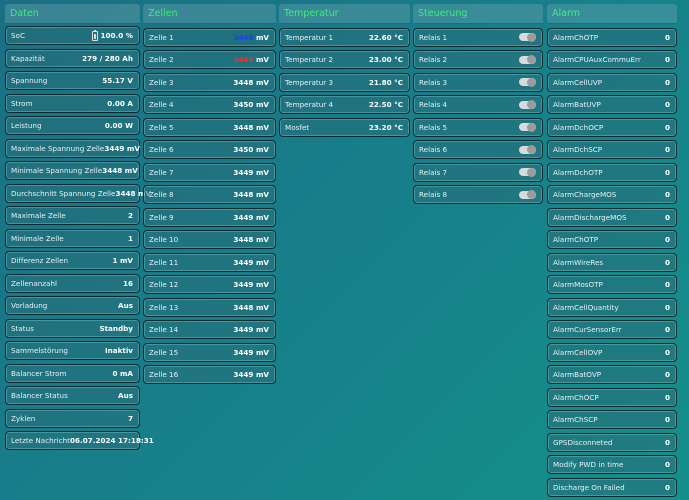 The width and height of the screenshot is (689, 500). I want to click on daten-row-label: Kapazität, so click(28, 58).